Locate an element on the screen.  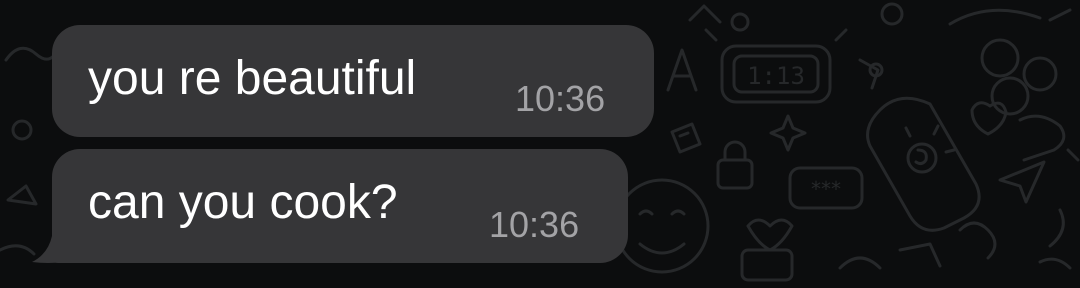
smiley-icon is located at coordinates (662, 226).